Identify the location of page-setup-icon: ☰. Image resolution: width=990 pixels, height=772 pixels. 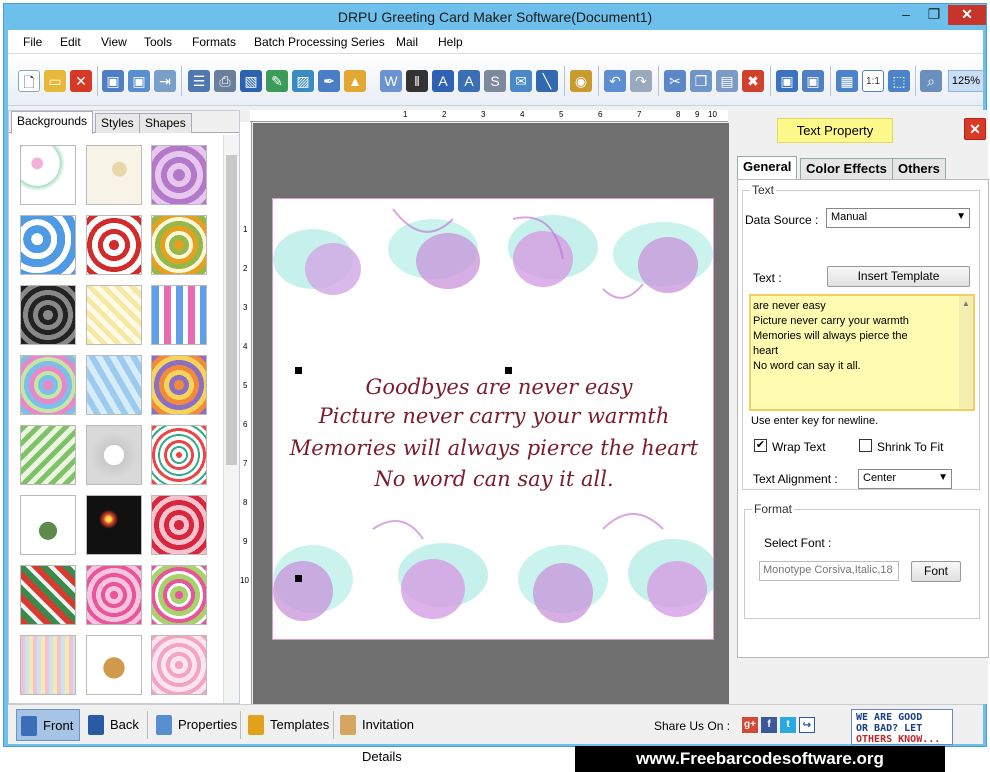
(199, 81).